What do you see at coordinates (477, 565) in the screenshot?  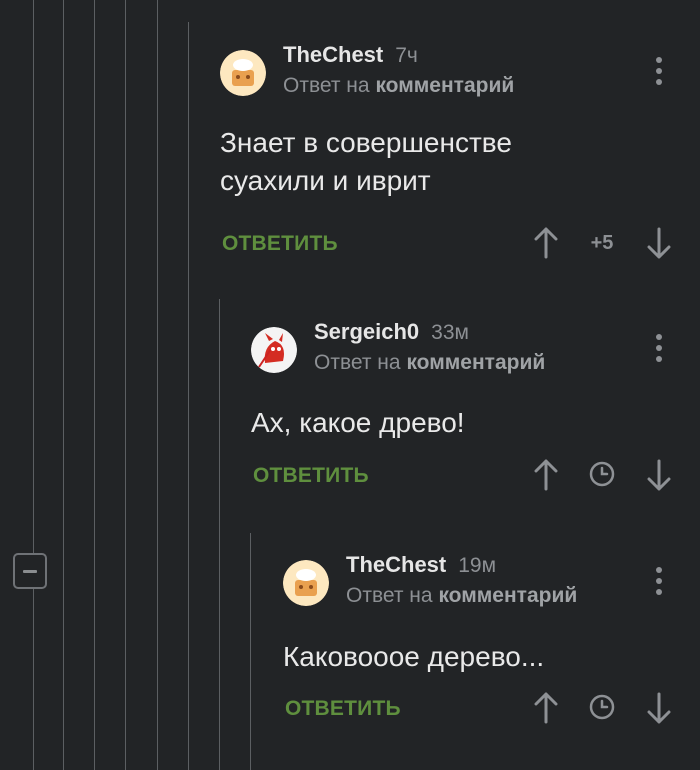 I see `comment-time: 19м` at bounding box center [477, 565].